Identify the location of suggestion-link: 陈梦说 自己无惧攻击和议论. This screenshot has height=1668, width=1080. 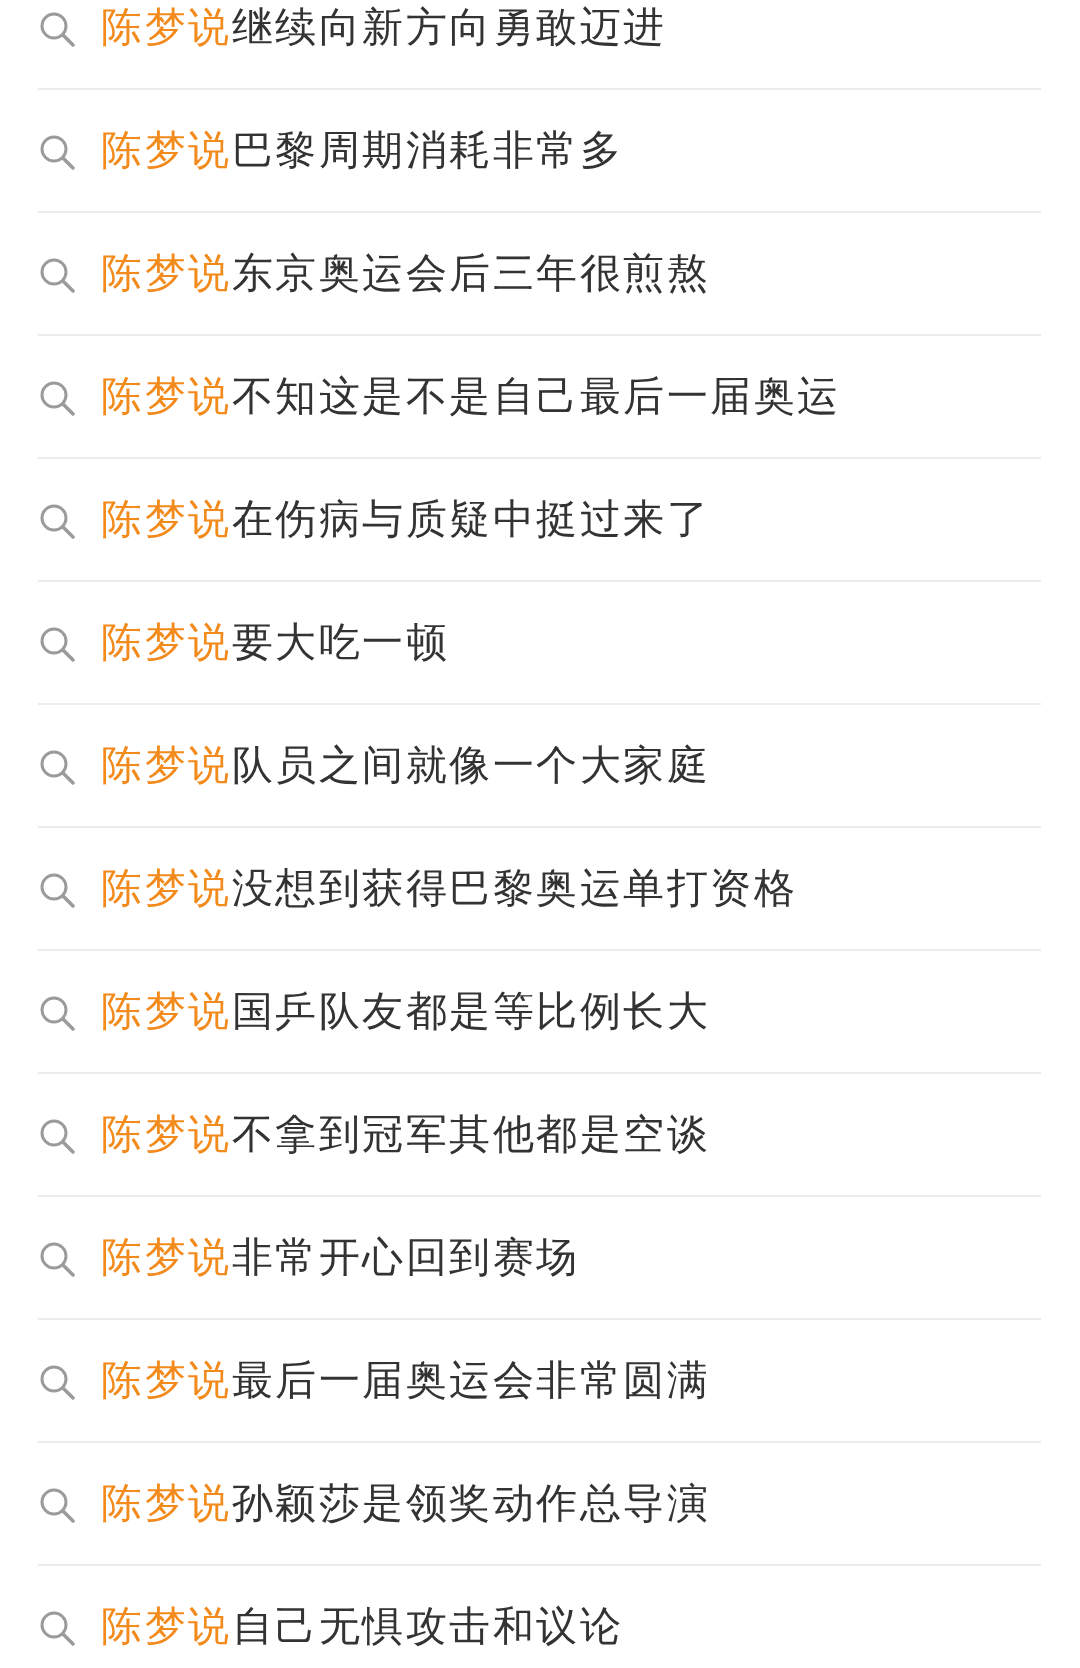
(362, 1626).